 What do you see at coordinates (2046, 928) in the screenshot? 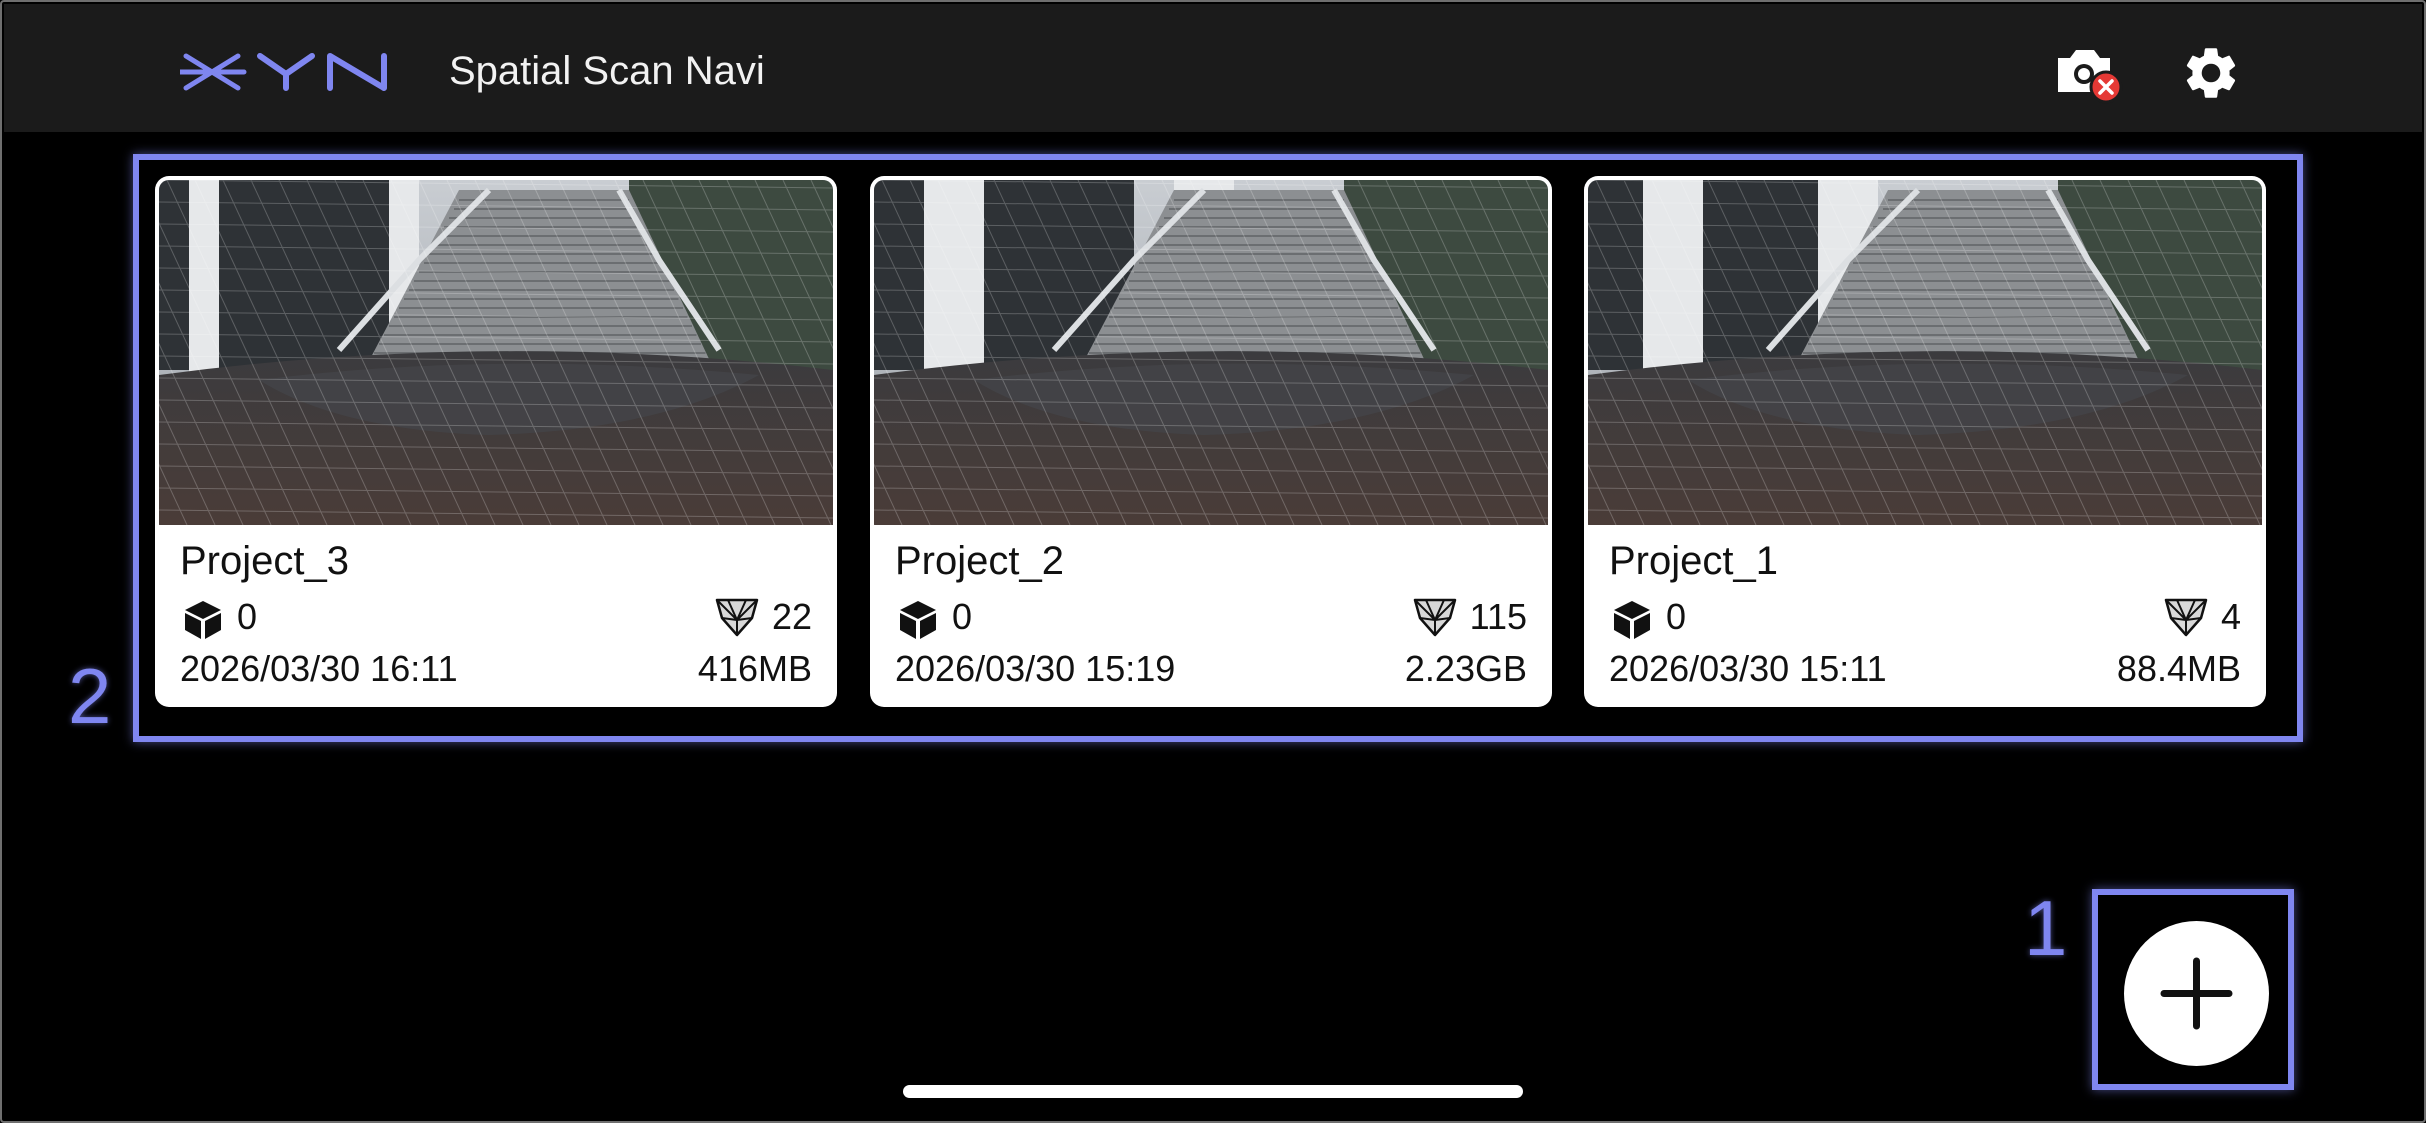
I see `add-button-marker: 1` at bounding box center [2046, 928].